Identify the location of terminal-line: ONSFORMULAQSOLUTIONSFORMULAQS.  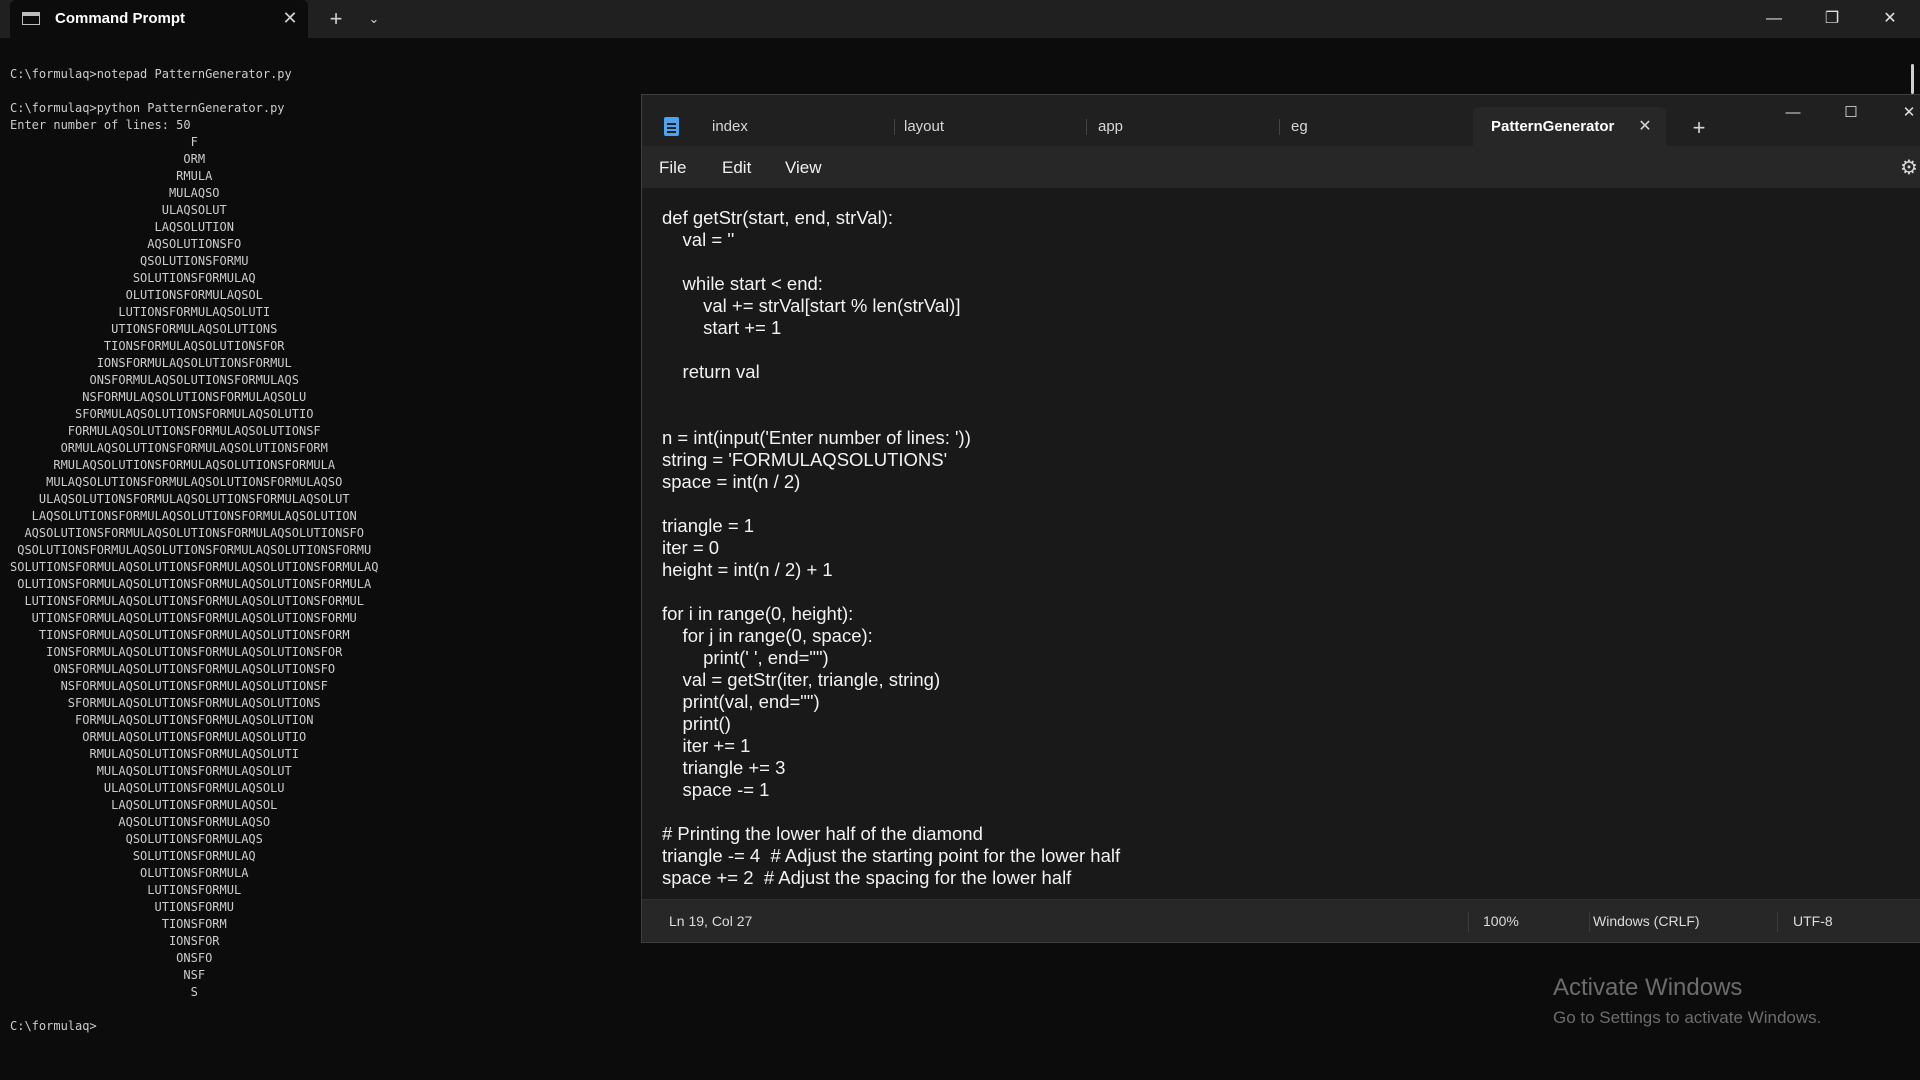
(154, 380).